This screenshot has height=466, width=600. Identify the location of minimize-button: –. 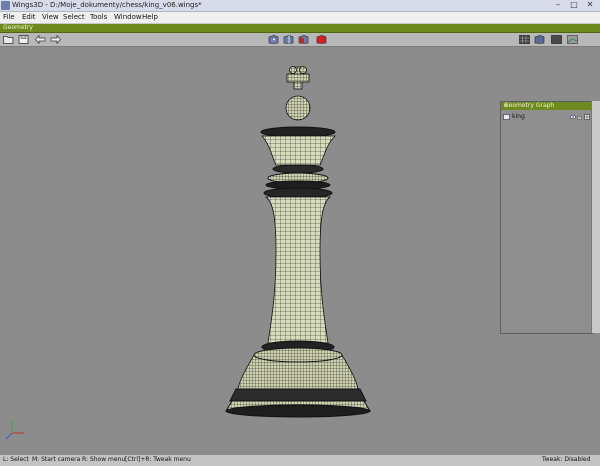
(558, 5).